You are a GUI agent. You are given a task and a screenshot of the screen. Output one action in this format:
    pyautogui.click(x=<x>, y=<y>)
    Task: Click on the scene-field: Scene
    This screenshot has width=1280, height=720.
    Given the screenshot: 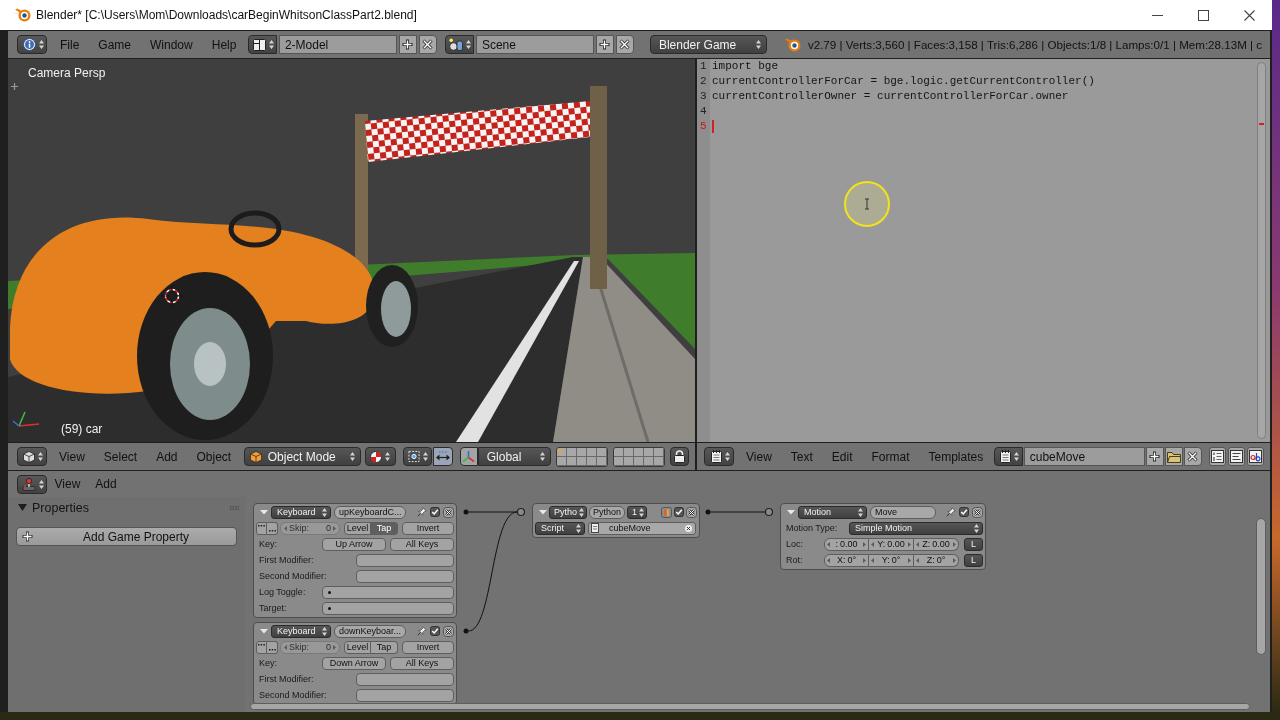 What is the action you would take?
    pyautogui.click(x=534, y=44)
    